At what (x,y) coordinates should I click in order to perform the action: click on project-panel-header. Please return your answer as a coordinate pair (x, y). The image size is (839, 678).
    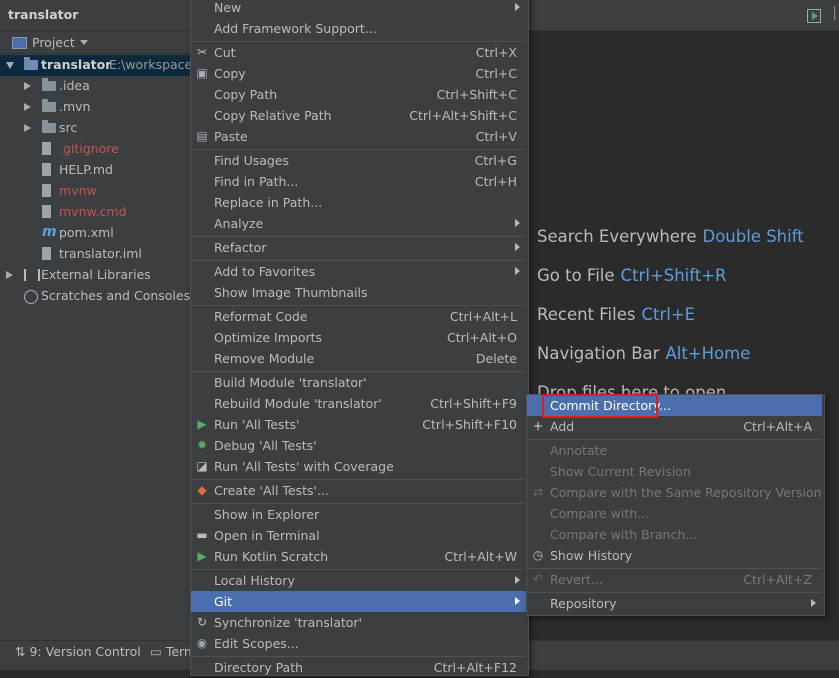
    Looking at the image, I should click on (95, 42).